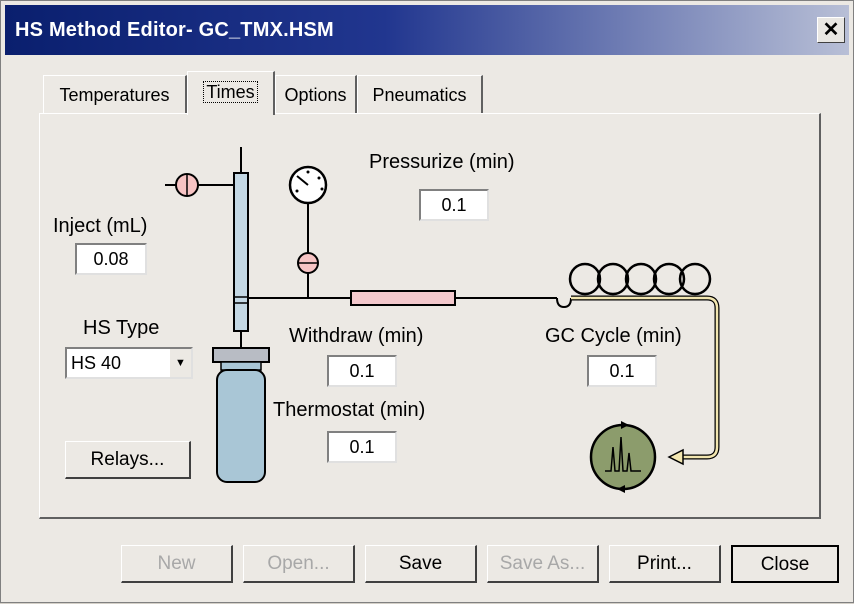 The image size is (854, 604). I want to click on hs-type-label: HS Type, so click(121, 328).